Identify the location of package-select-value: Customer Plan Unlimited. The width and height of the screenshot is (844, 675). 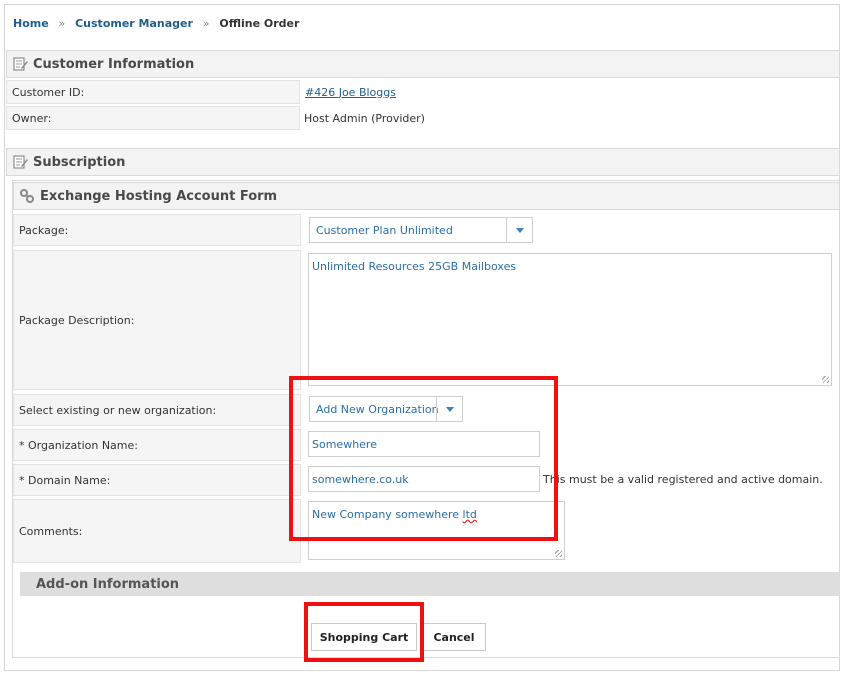
(384, 230).